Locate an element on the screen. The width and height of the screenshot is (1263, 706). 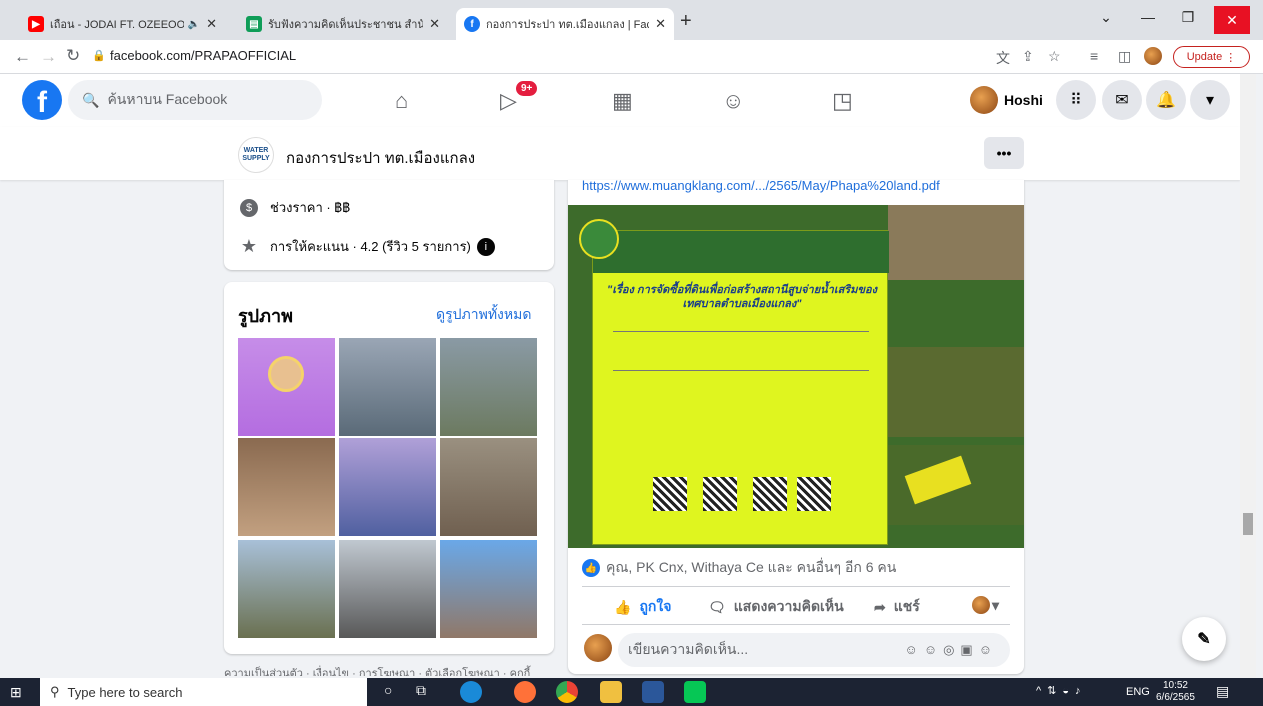
tray-icons: ^⇅◒♪ is located at coordinates (1061, 690).